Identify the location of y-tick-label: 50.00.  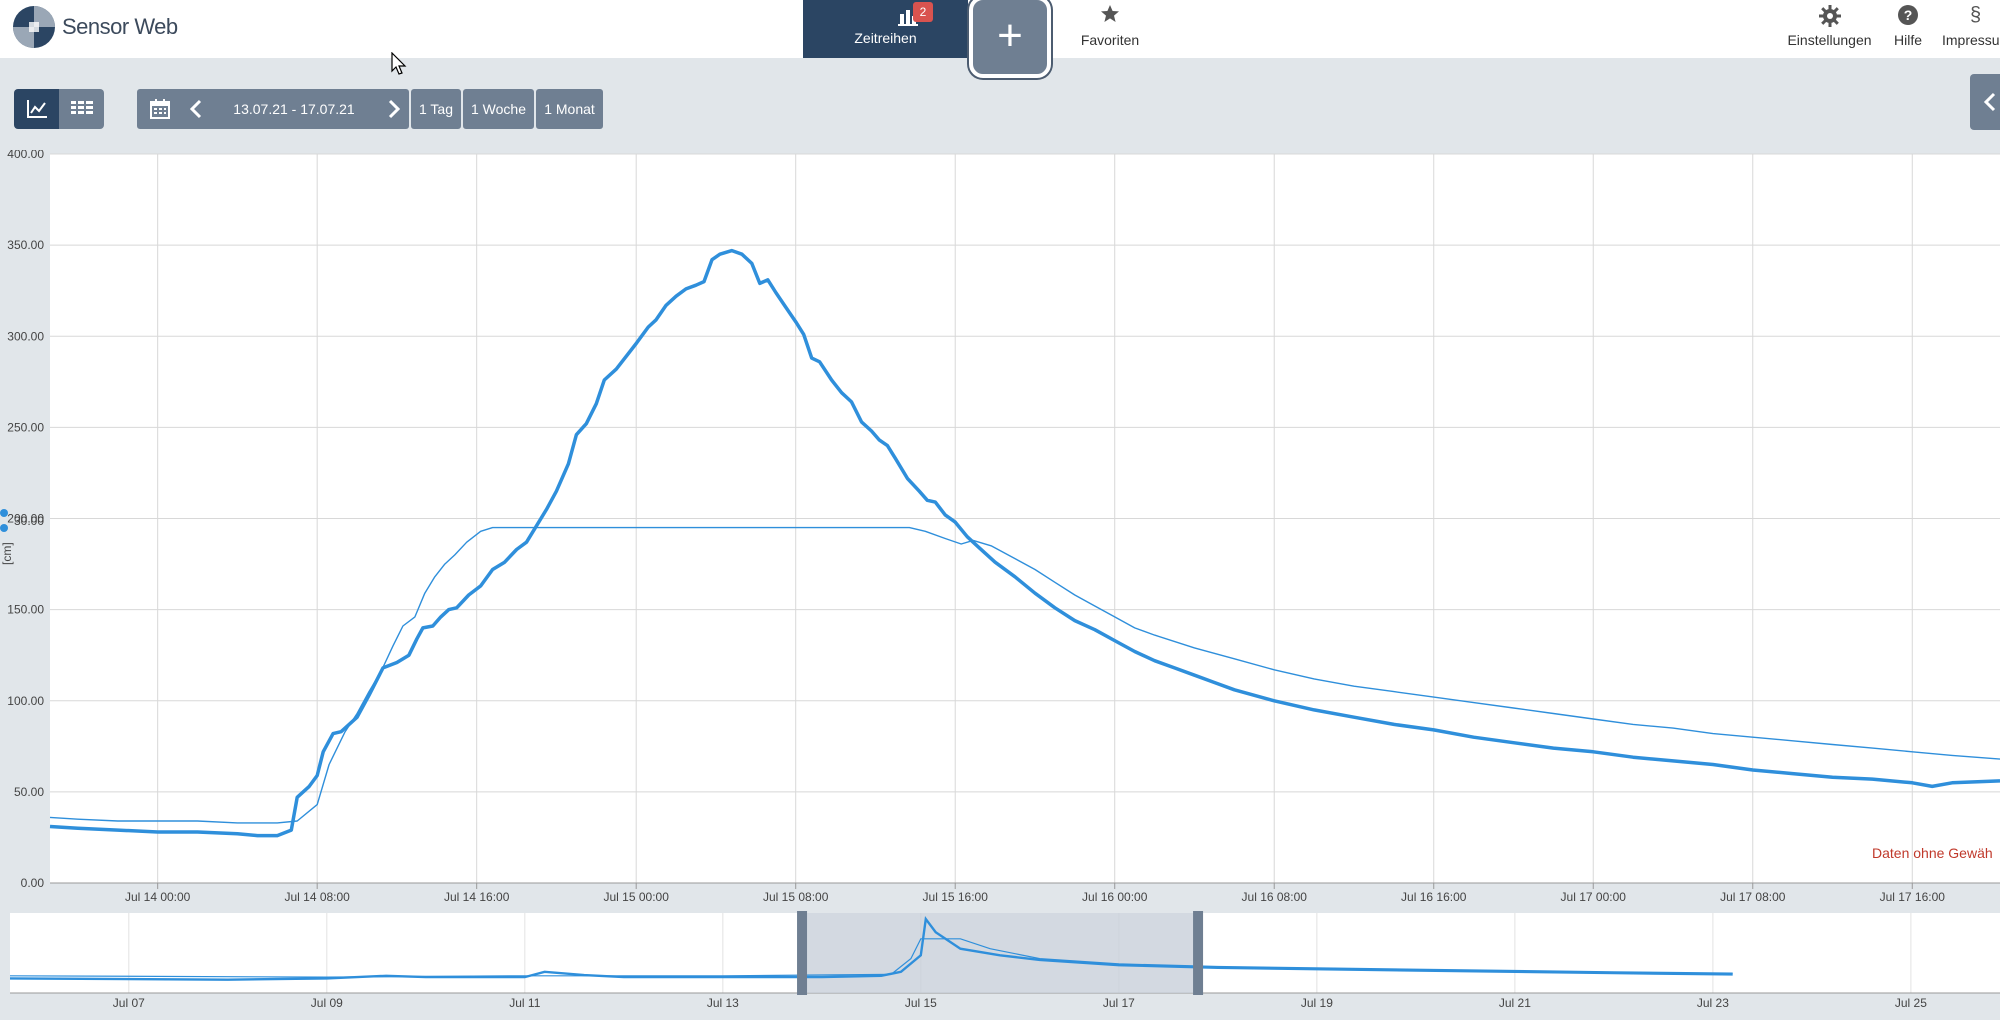
(29, 792).